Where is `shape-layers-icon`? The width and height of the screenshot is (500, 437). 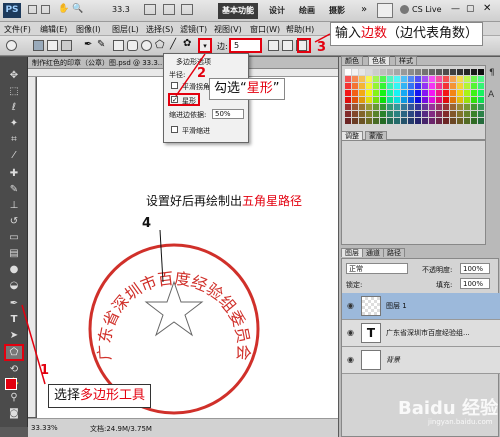 shape-layers-icon is located at coordinates (38, 45).